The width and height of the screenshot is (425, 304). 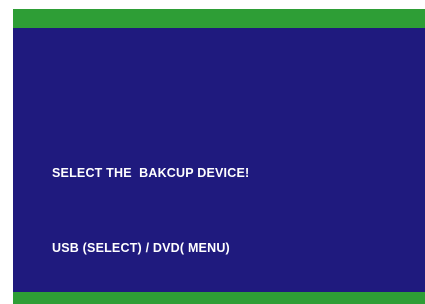 What do you see at coordinates (141, 248) in the screenshot?
I see `device-options-hint: USB (SELECT) / DVD( MENU)` at bounding box center [141, 248].